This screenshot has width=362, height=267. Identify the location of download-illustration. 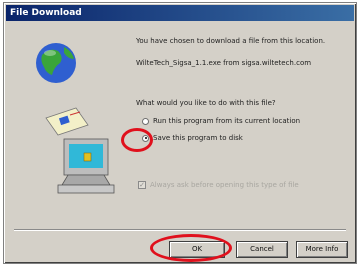
(75, 118).